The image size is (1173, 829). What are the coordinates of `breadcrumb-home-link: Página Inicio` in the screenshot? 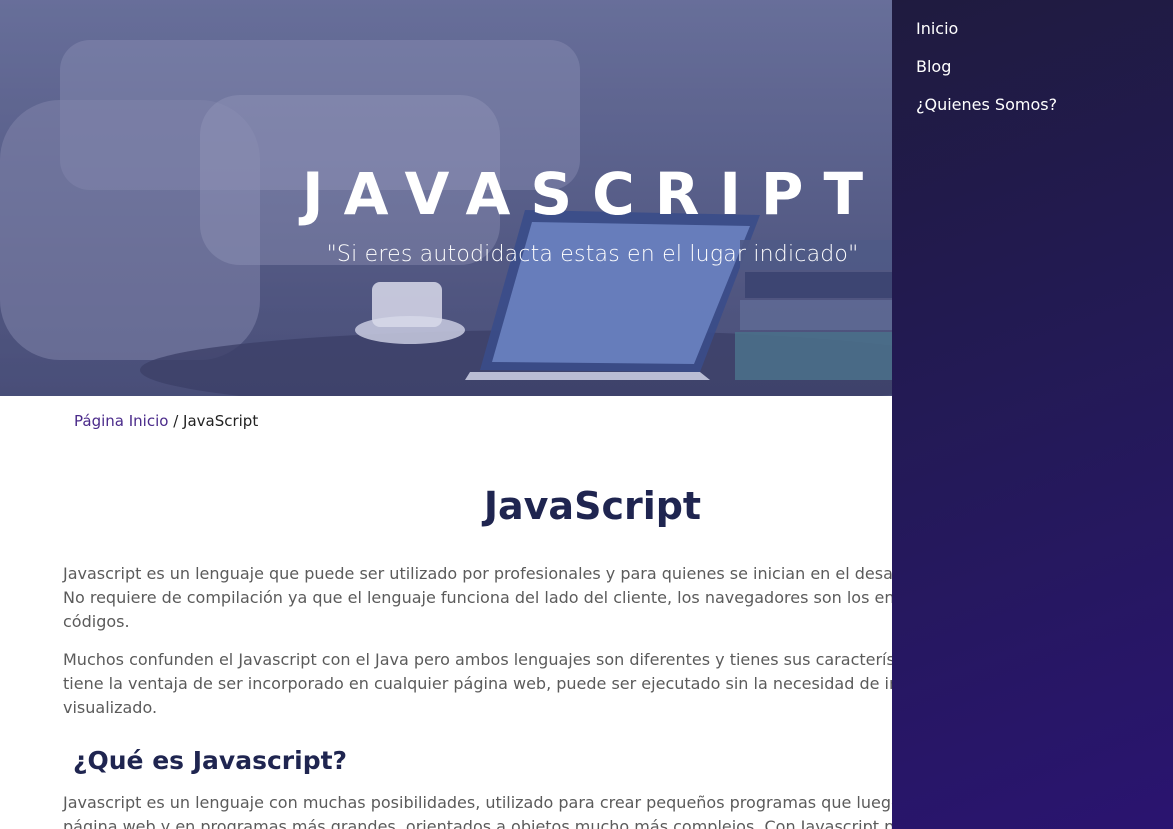 It's located at (121, 421).